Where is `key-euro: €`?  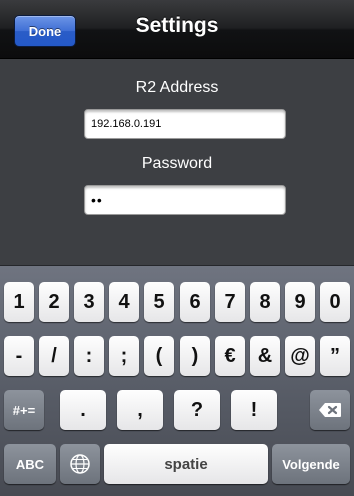 key-euro: € is located at coordinates (230, 356).